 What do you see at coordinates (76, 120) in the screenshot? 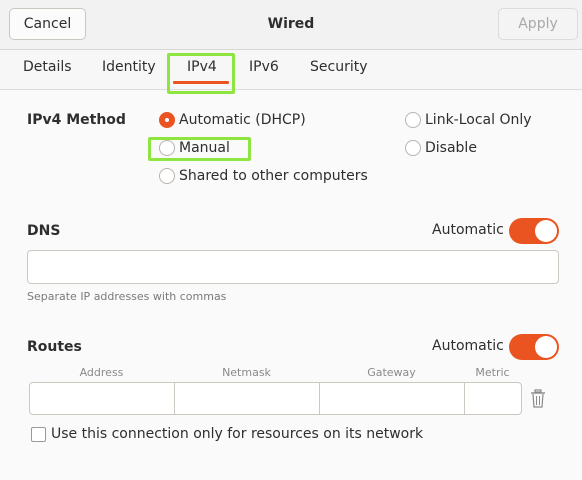
I see `ipv4-method-label: IPv4 Method` at bounding box center [76, 120].